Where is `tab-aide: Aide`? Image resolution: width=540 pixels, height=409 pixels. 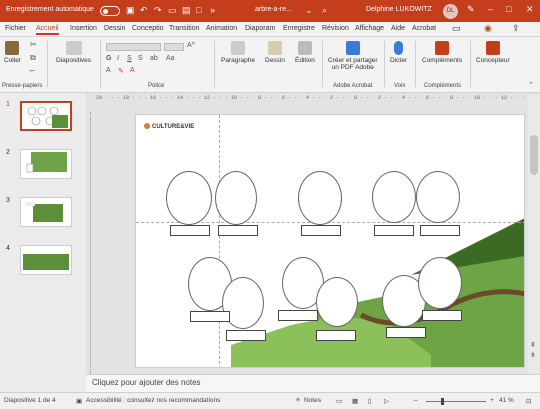 tab-aide: Aide is located at coordinates (398, 28).